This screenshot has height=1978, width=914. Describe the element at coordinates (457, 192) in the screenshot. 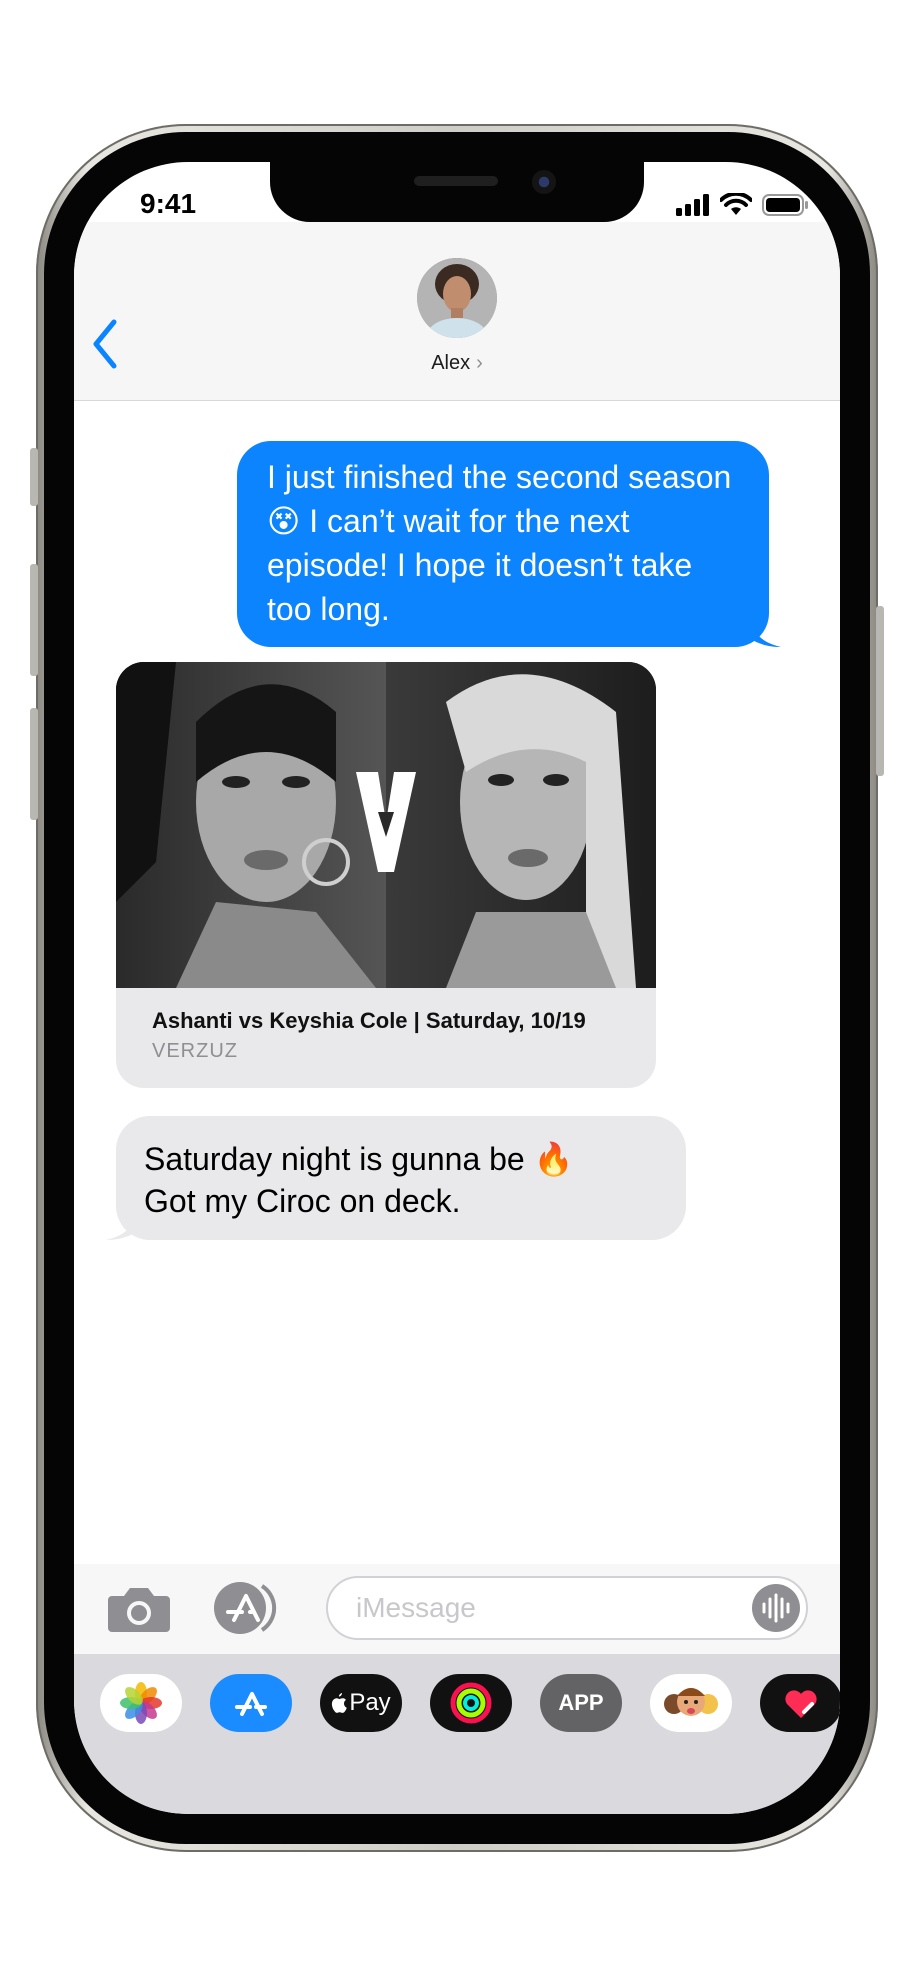

I see `notch` at that location.